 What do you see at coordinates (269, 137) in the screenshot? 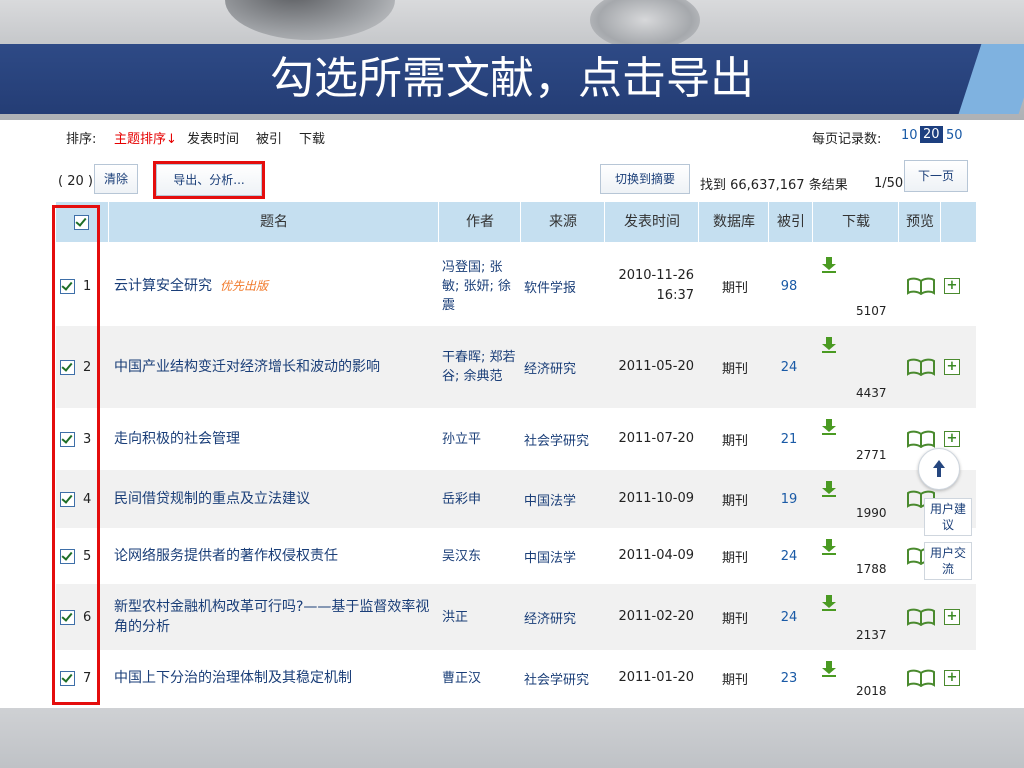
I see `sort-by-cited-link: 被引` at bounding box center [269, 137].